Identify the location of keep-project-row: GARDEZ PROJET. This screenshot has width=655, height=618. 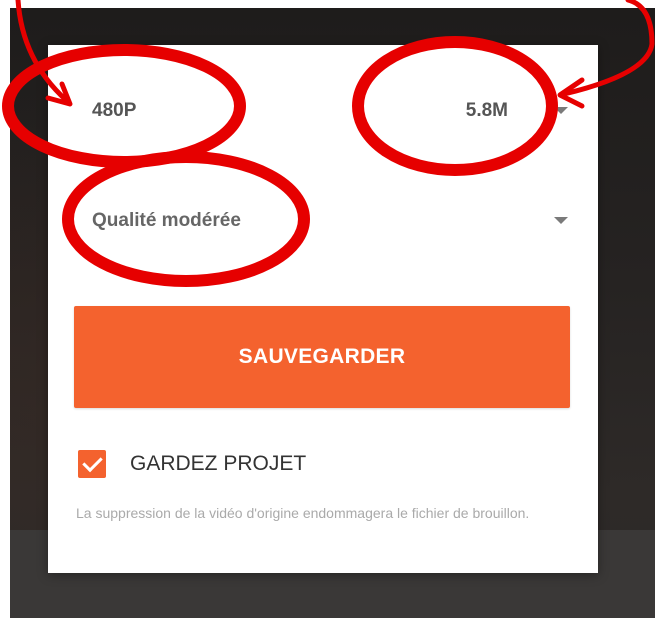
(326, 464).